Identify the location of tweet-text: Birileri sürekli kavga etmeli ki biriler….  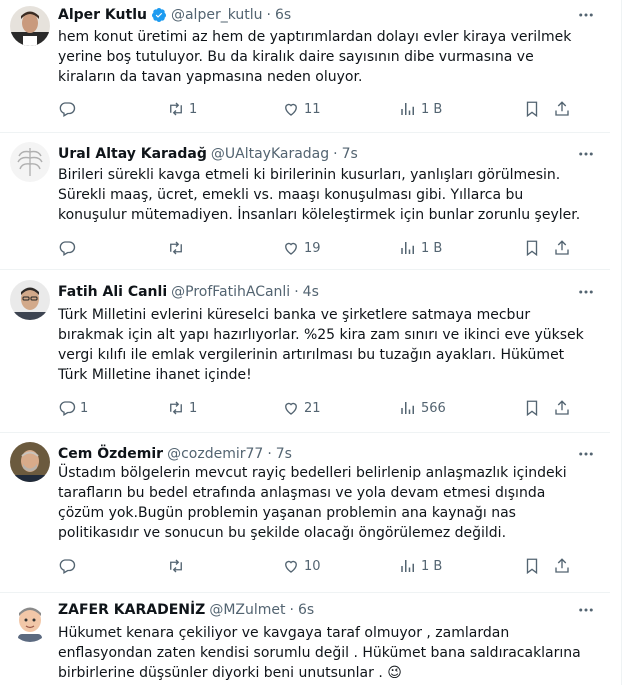
(319, 195).